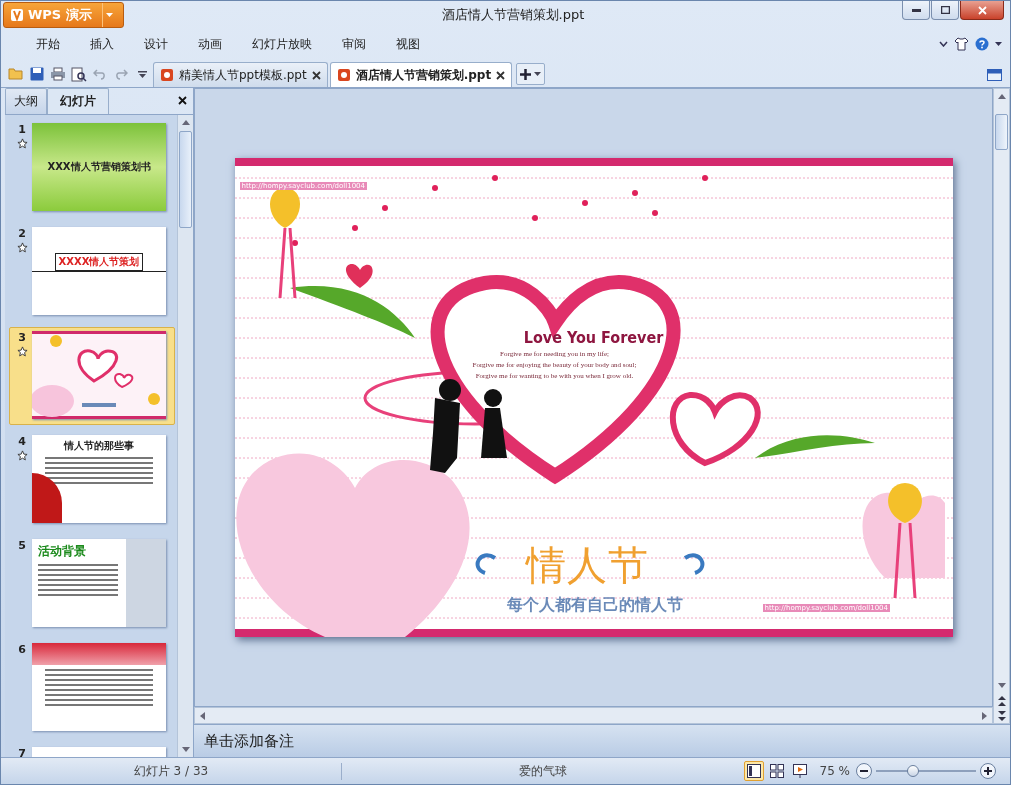 Image resolution: width=1011 pixels, height=785 pixels. Describe the element at coordinates (594, 605) in the screenshot. I see `slide-subtitle: 每个人都有自己的情人节` at that location.